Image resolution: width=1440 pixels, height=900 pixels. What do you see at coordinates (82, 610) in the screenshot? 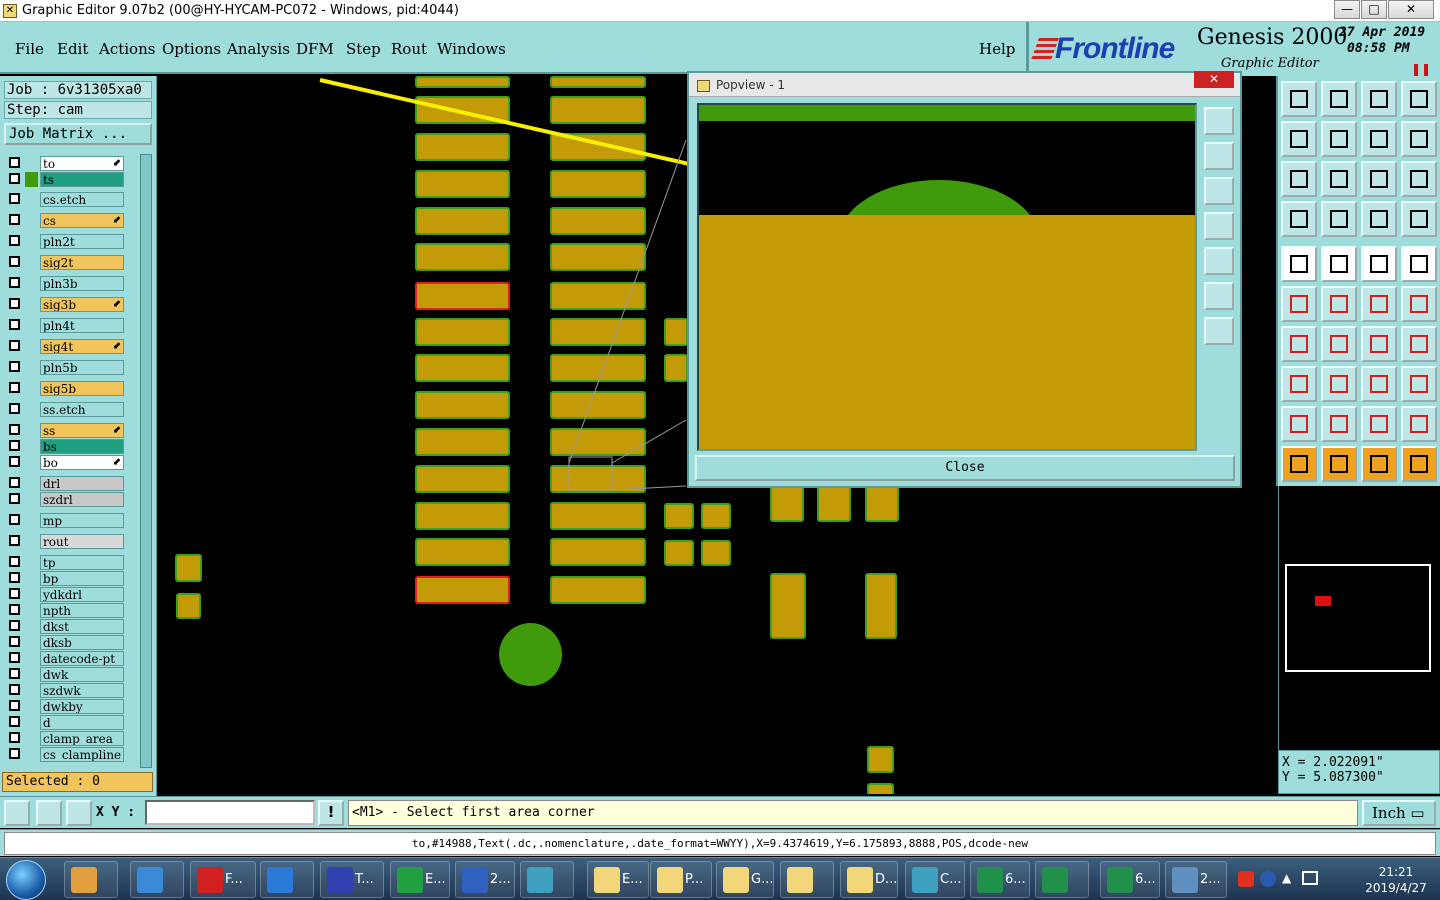
I see `layer-name: npth` at bounding box center [82, 610].